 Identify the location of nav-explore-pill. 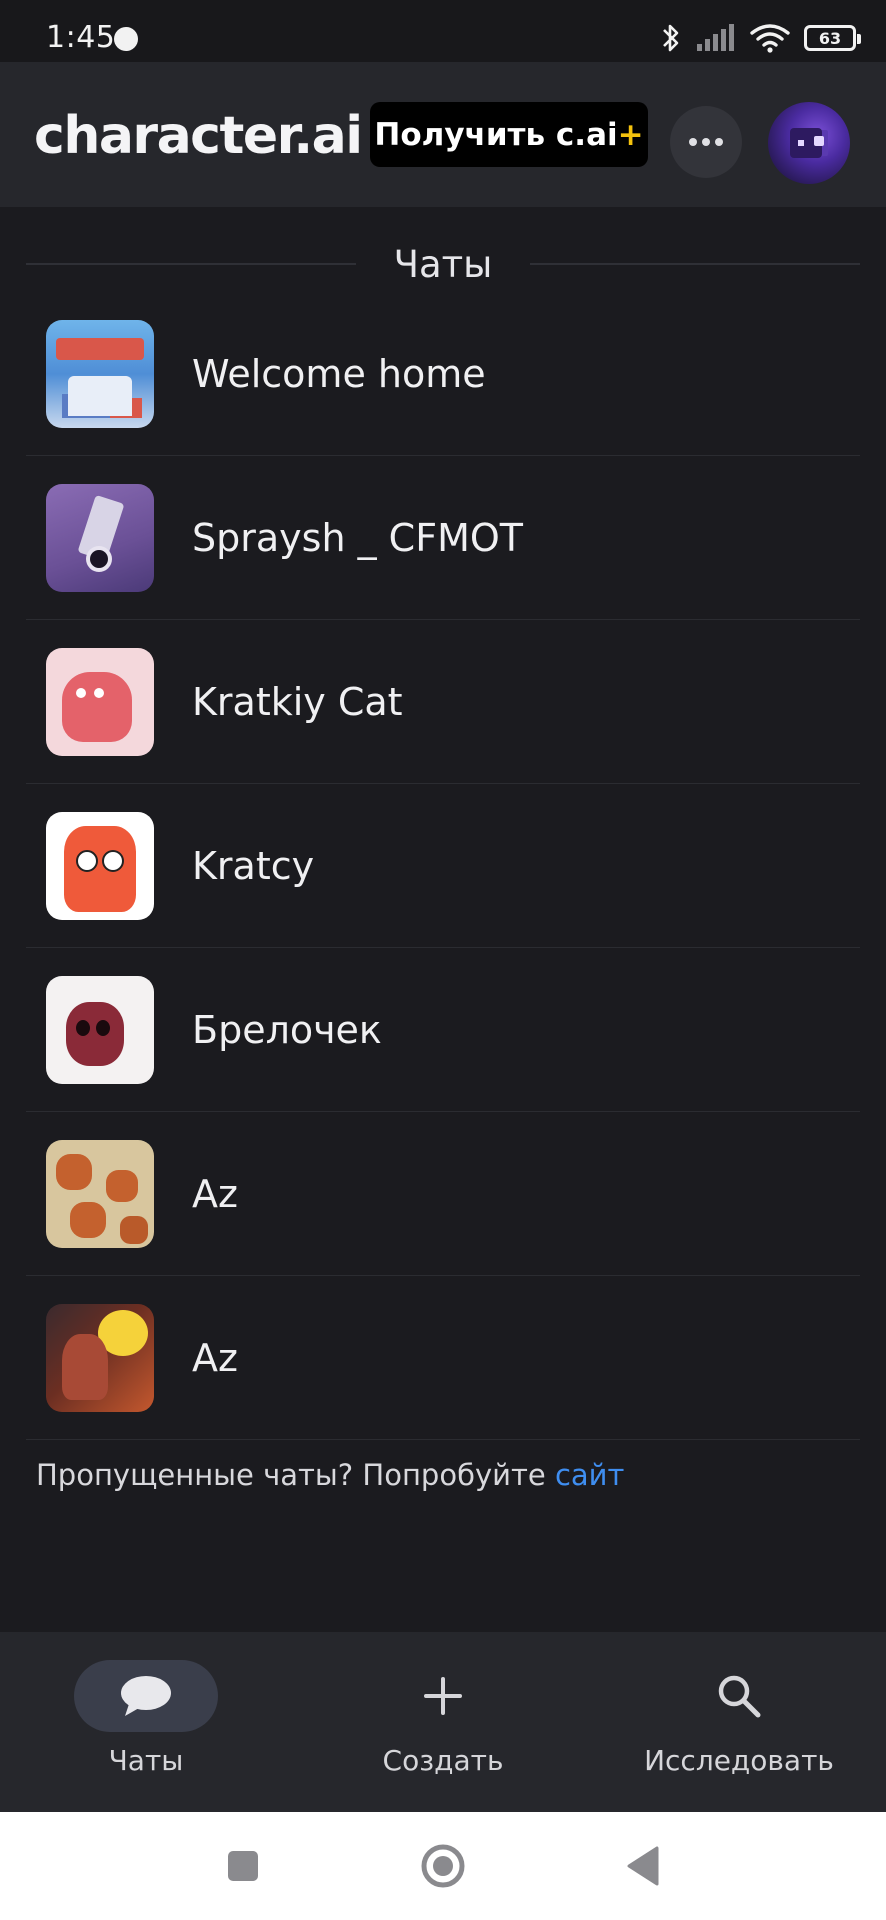
(739, 1696).